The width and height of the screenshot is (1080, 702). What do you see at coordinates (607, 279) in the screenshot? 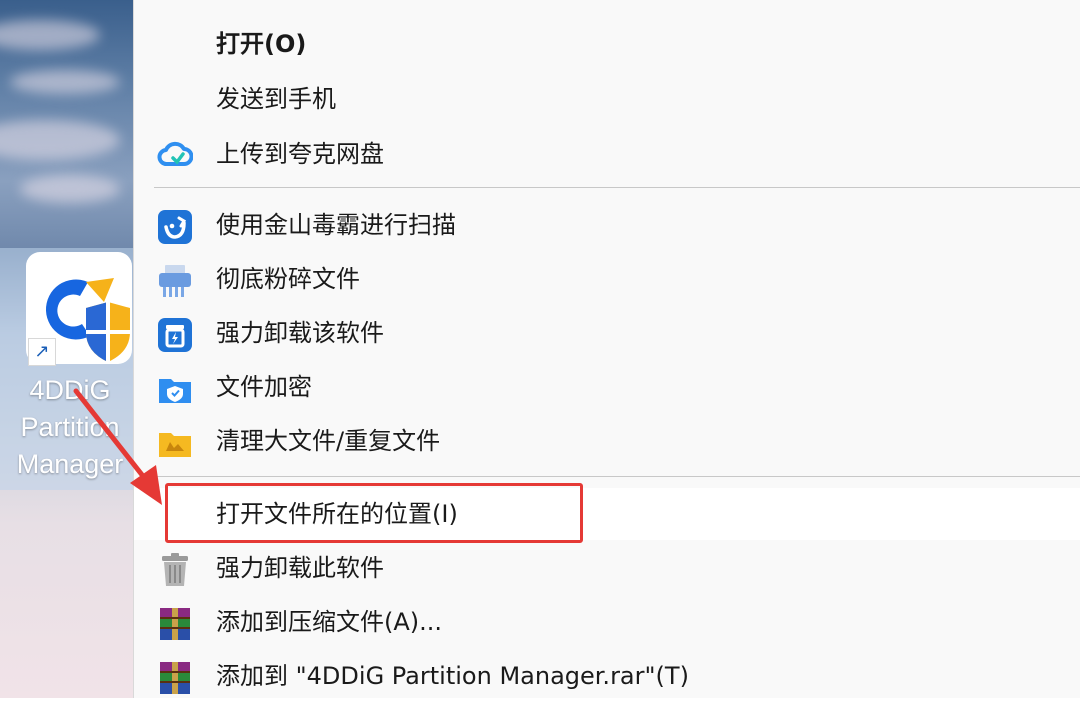
I see `menu-item-shred-file: 彻底粉碎文件` at bounding box center [607, 279].